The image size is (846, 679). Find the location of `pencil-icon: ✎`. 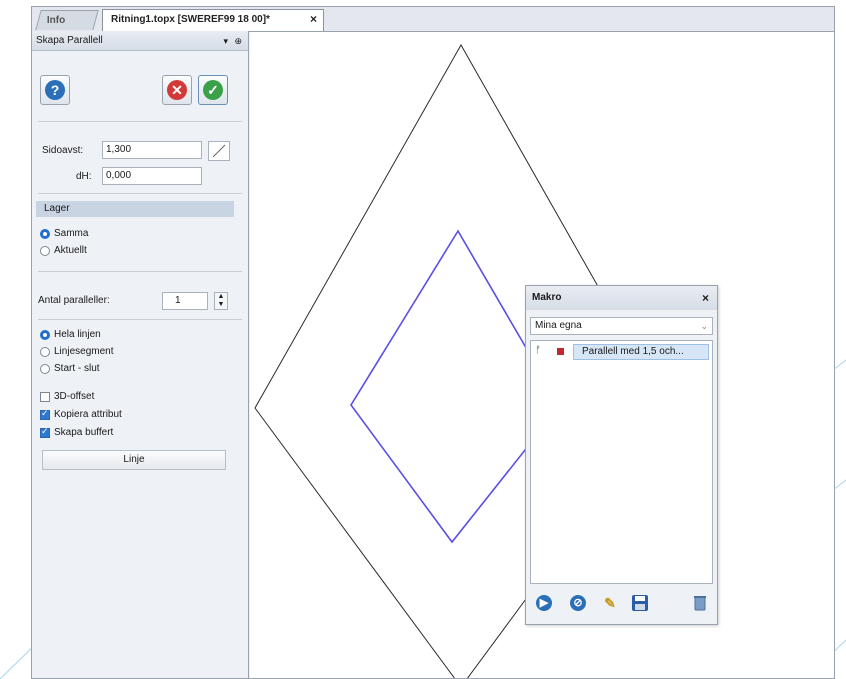

pencil-icon: ✎ is located at coordinates (610, 603).